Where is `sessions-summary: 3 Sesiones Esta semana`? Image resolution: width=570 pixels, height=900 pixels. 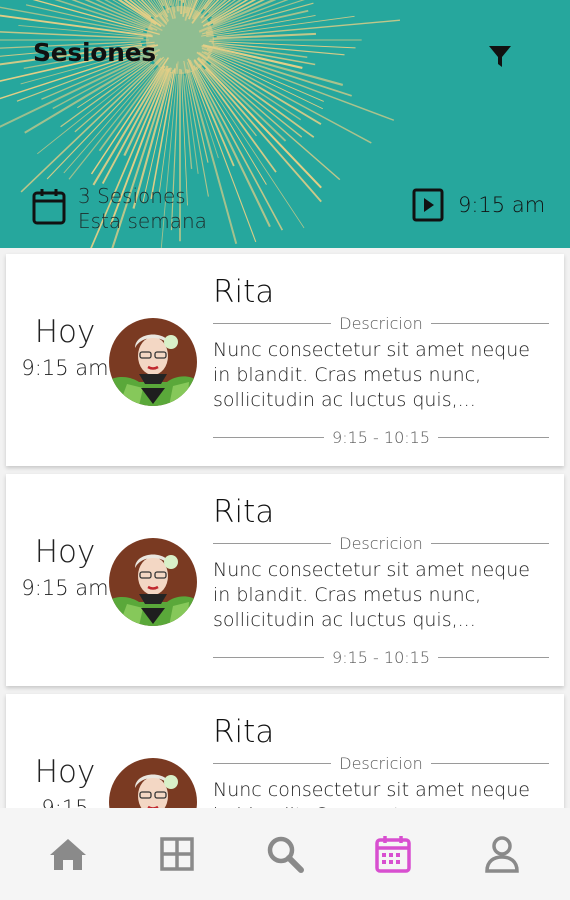 sessions-summary: 3 Sesiones Esta semana is located at coordinates (119, 209).